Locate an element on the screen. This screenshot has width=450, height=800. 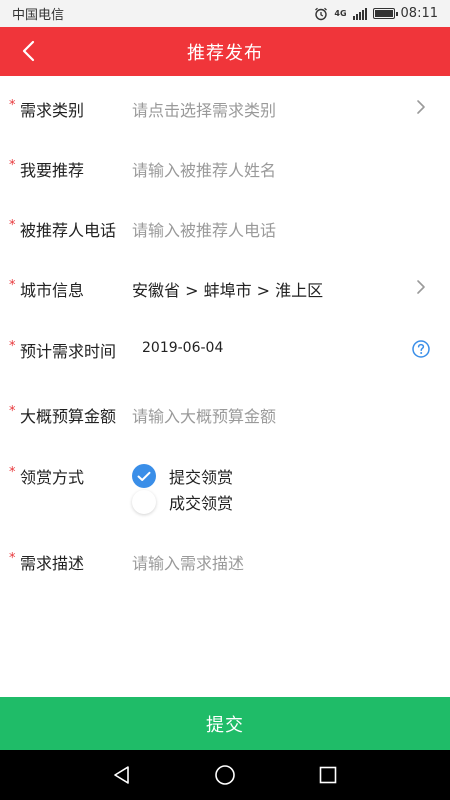
square-recents-icon is located at coordinates (328, 775).